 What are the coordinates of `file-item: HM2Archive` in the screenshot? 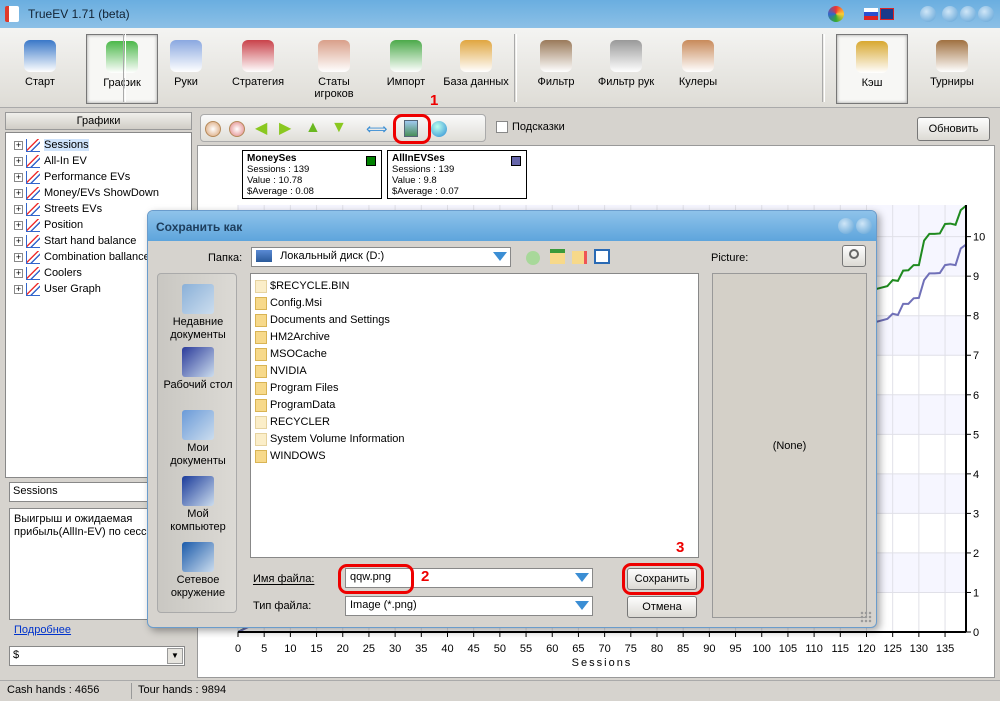 It's located at (292, 337).